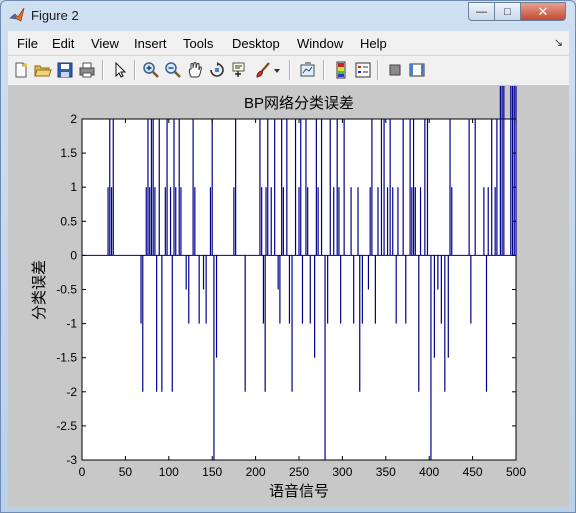  Describe the element at coordinates (21, 70) in the screenshot. I see `new-figure-icon` at that location.